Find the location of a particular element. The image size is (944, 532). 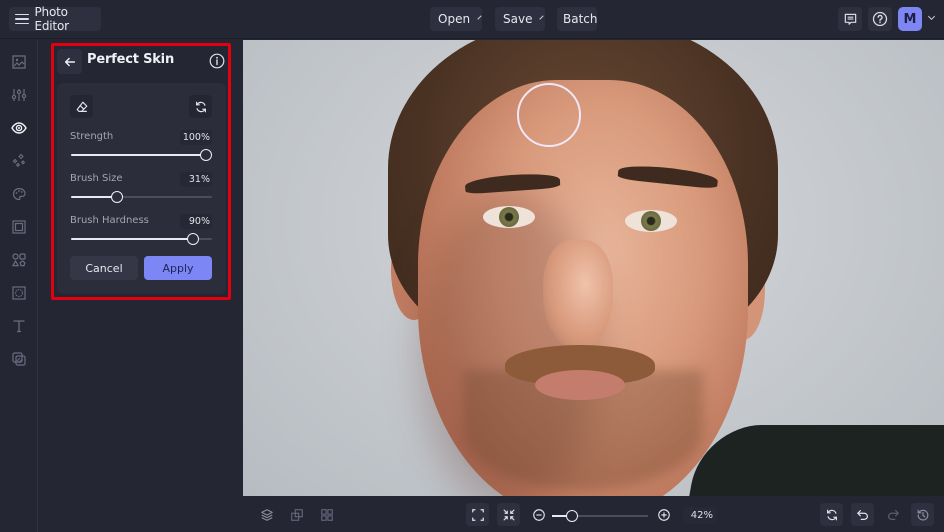

open-label: Open is located at coordinates (454, 19).